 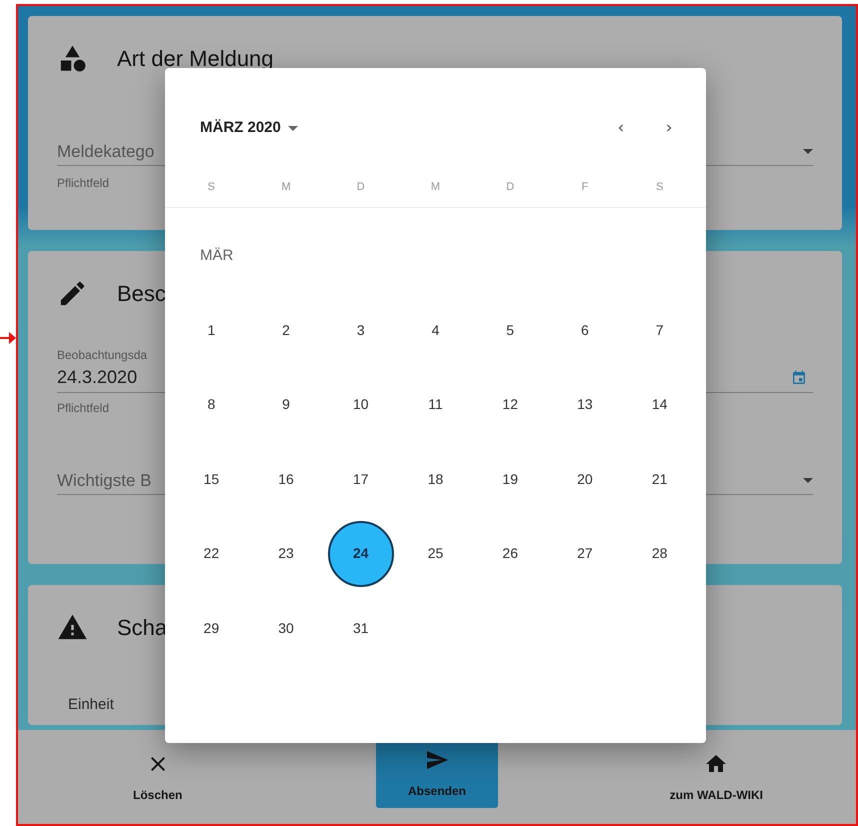 What do you see at coordinates (584, 479) in the screenshot?
I see `calendar-day: 20` at bounding box center [584, 479].